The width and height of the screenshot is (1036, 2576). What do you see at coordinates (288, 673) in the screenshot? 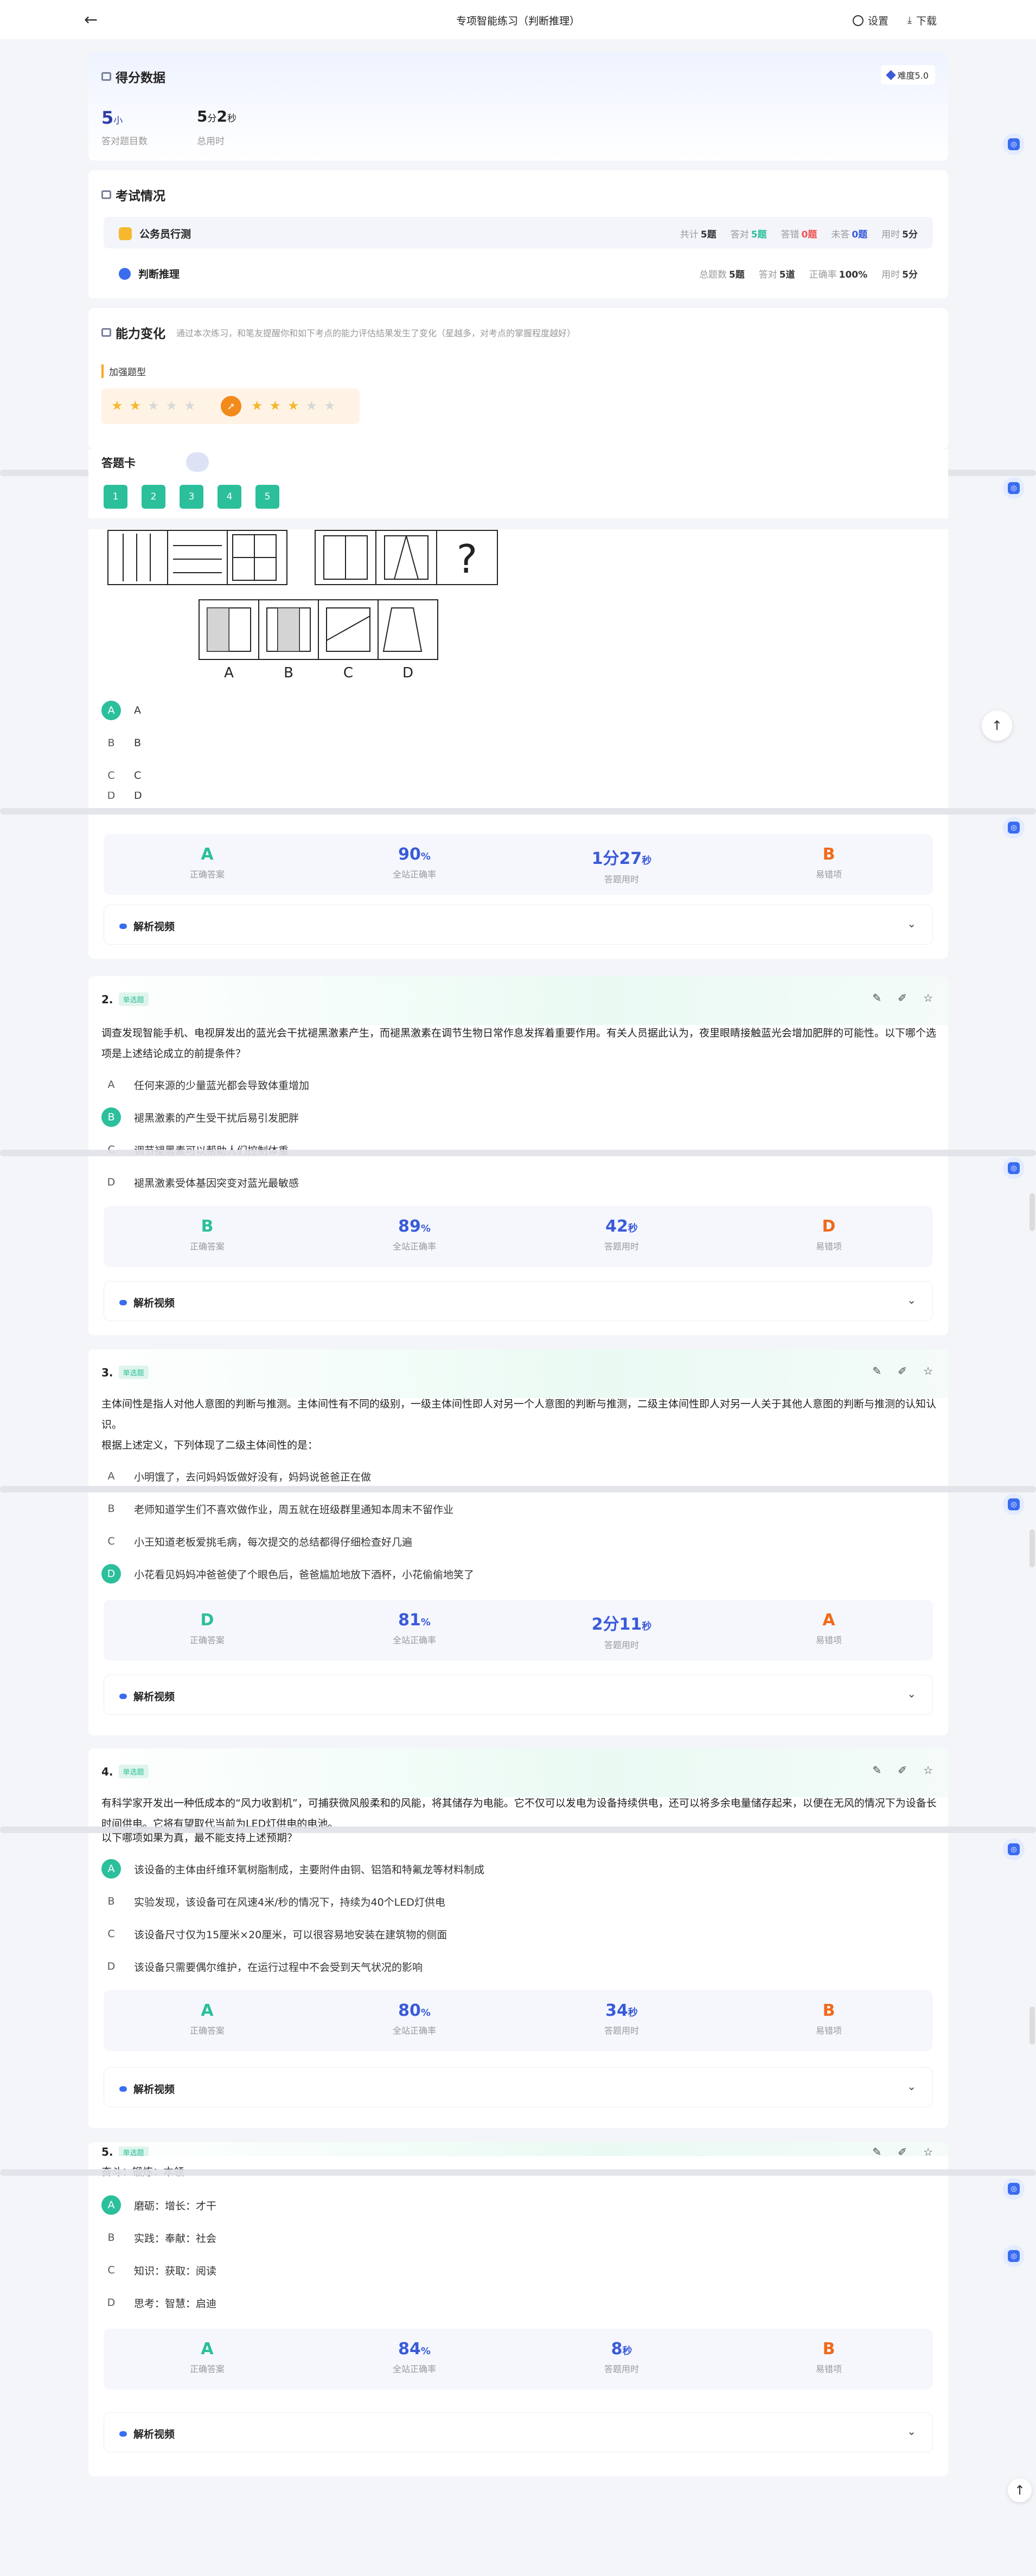
I see `figure-label-b: B` at bounding box center [288, 673].